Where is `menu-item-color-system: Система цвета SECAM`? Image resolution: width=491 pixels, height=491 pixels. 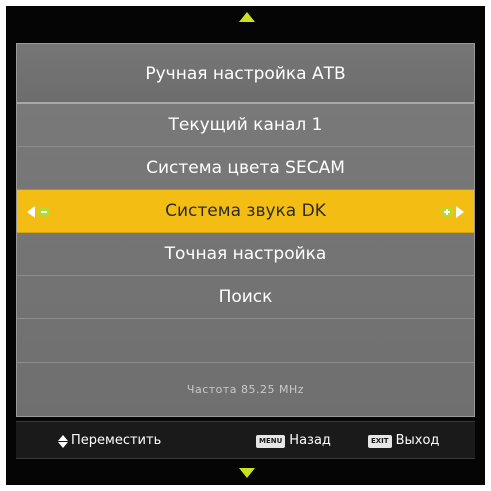 menu-item-color-system: Система цвета SECAM is located at coordinates (245, 168).